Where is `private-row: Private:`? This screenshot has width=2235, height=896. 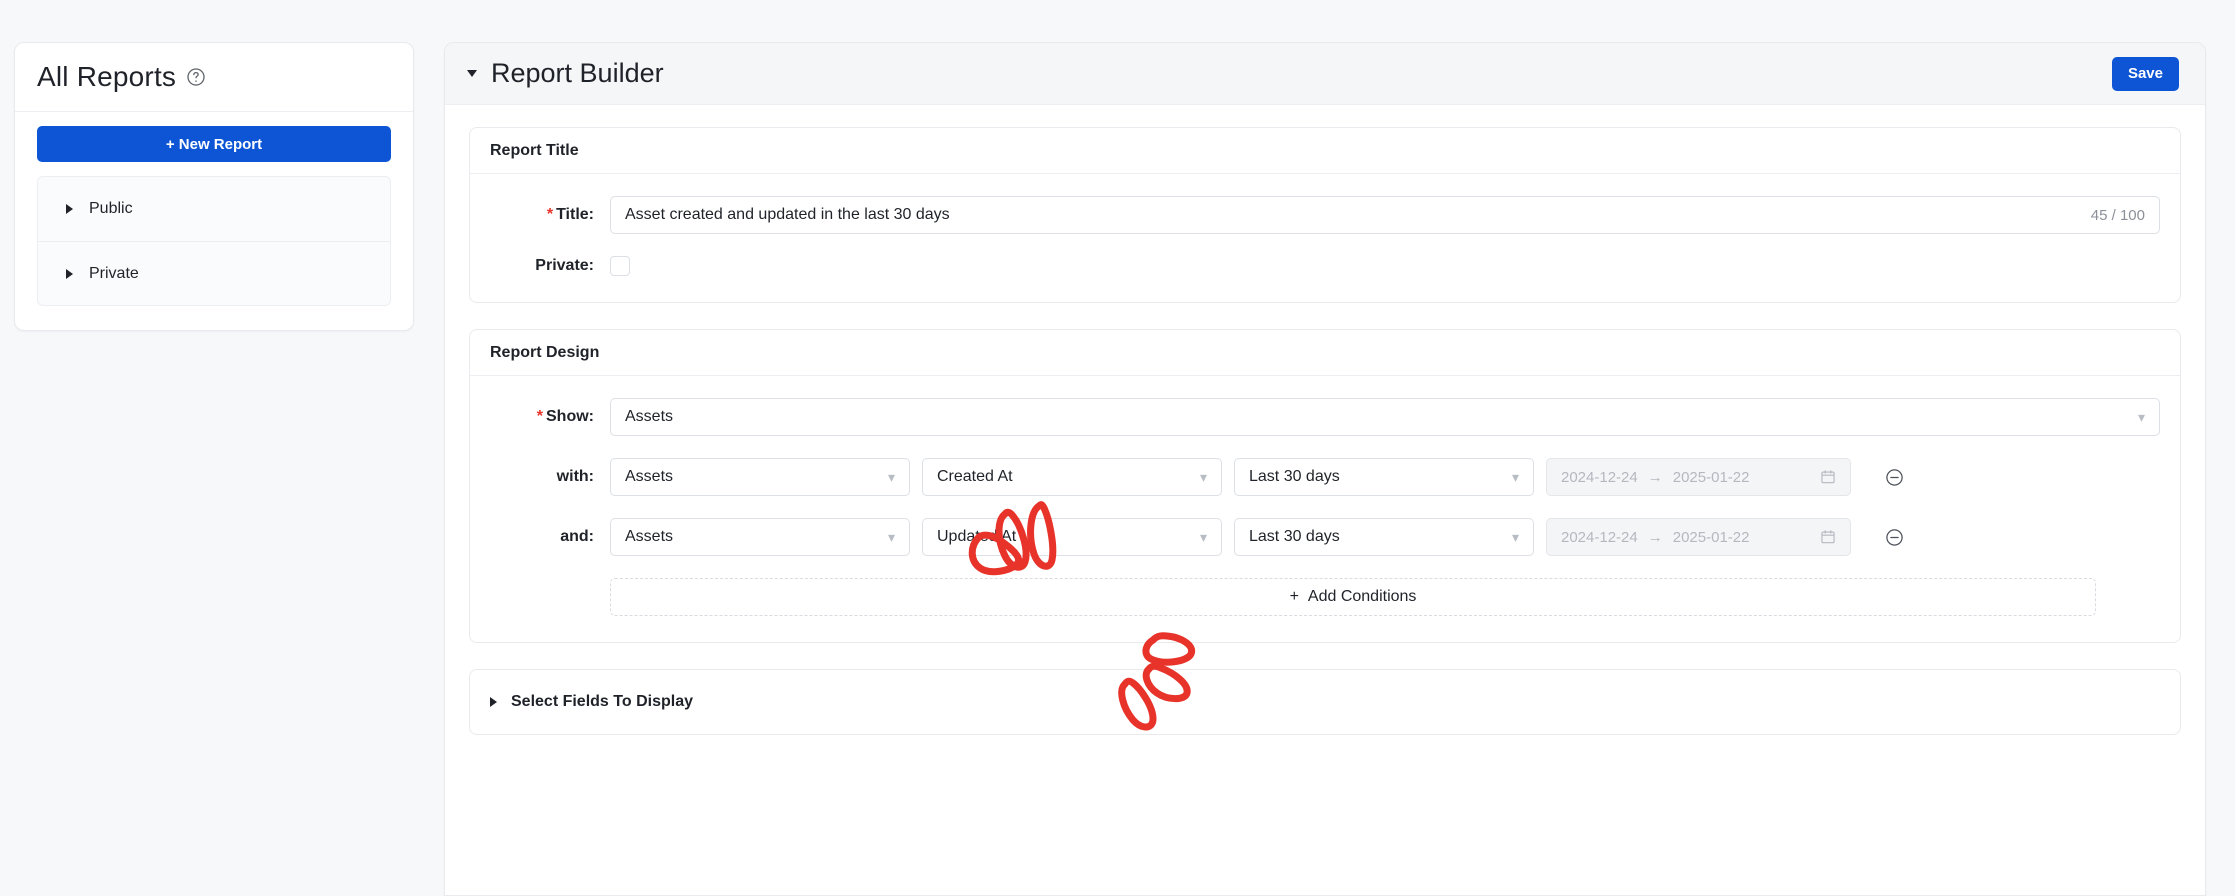 private-row: Private: is located at coordinates (1325, 266).